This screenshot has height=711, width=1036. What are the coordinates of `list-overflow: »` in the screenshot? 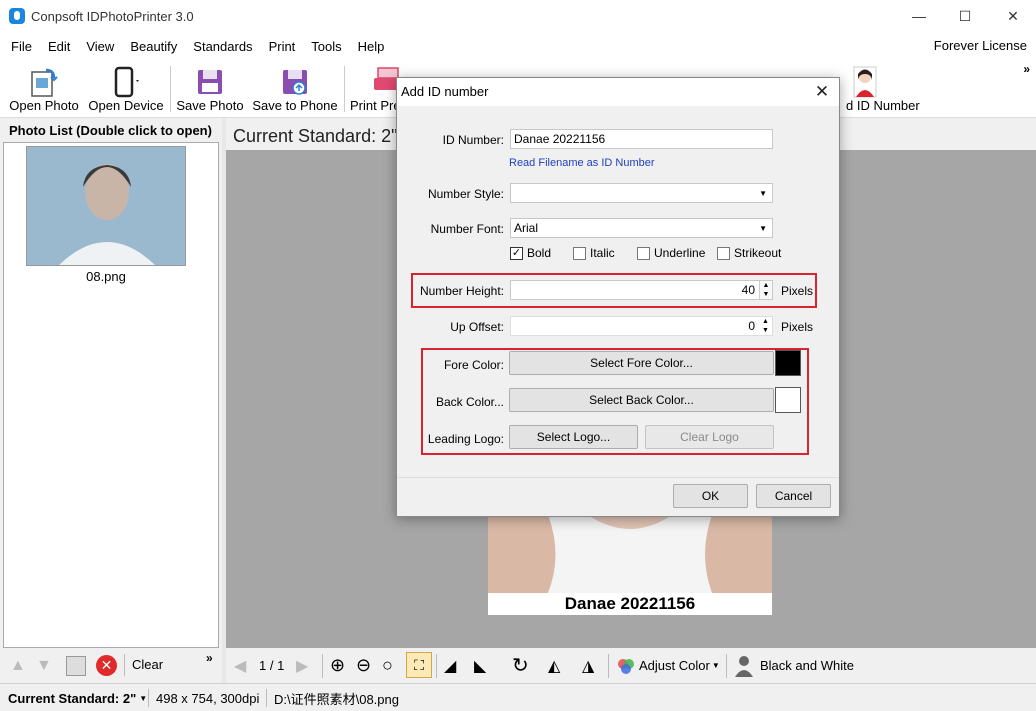 It's located at (209, 658).